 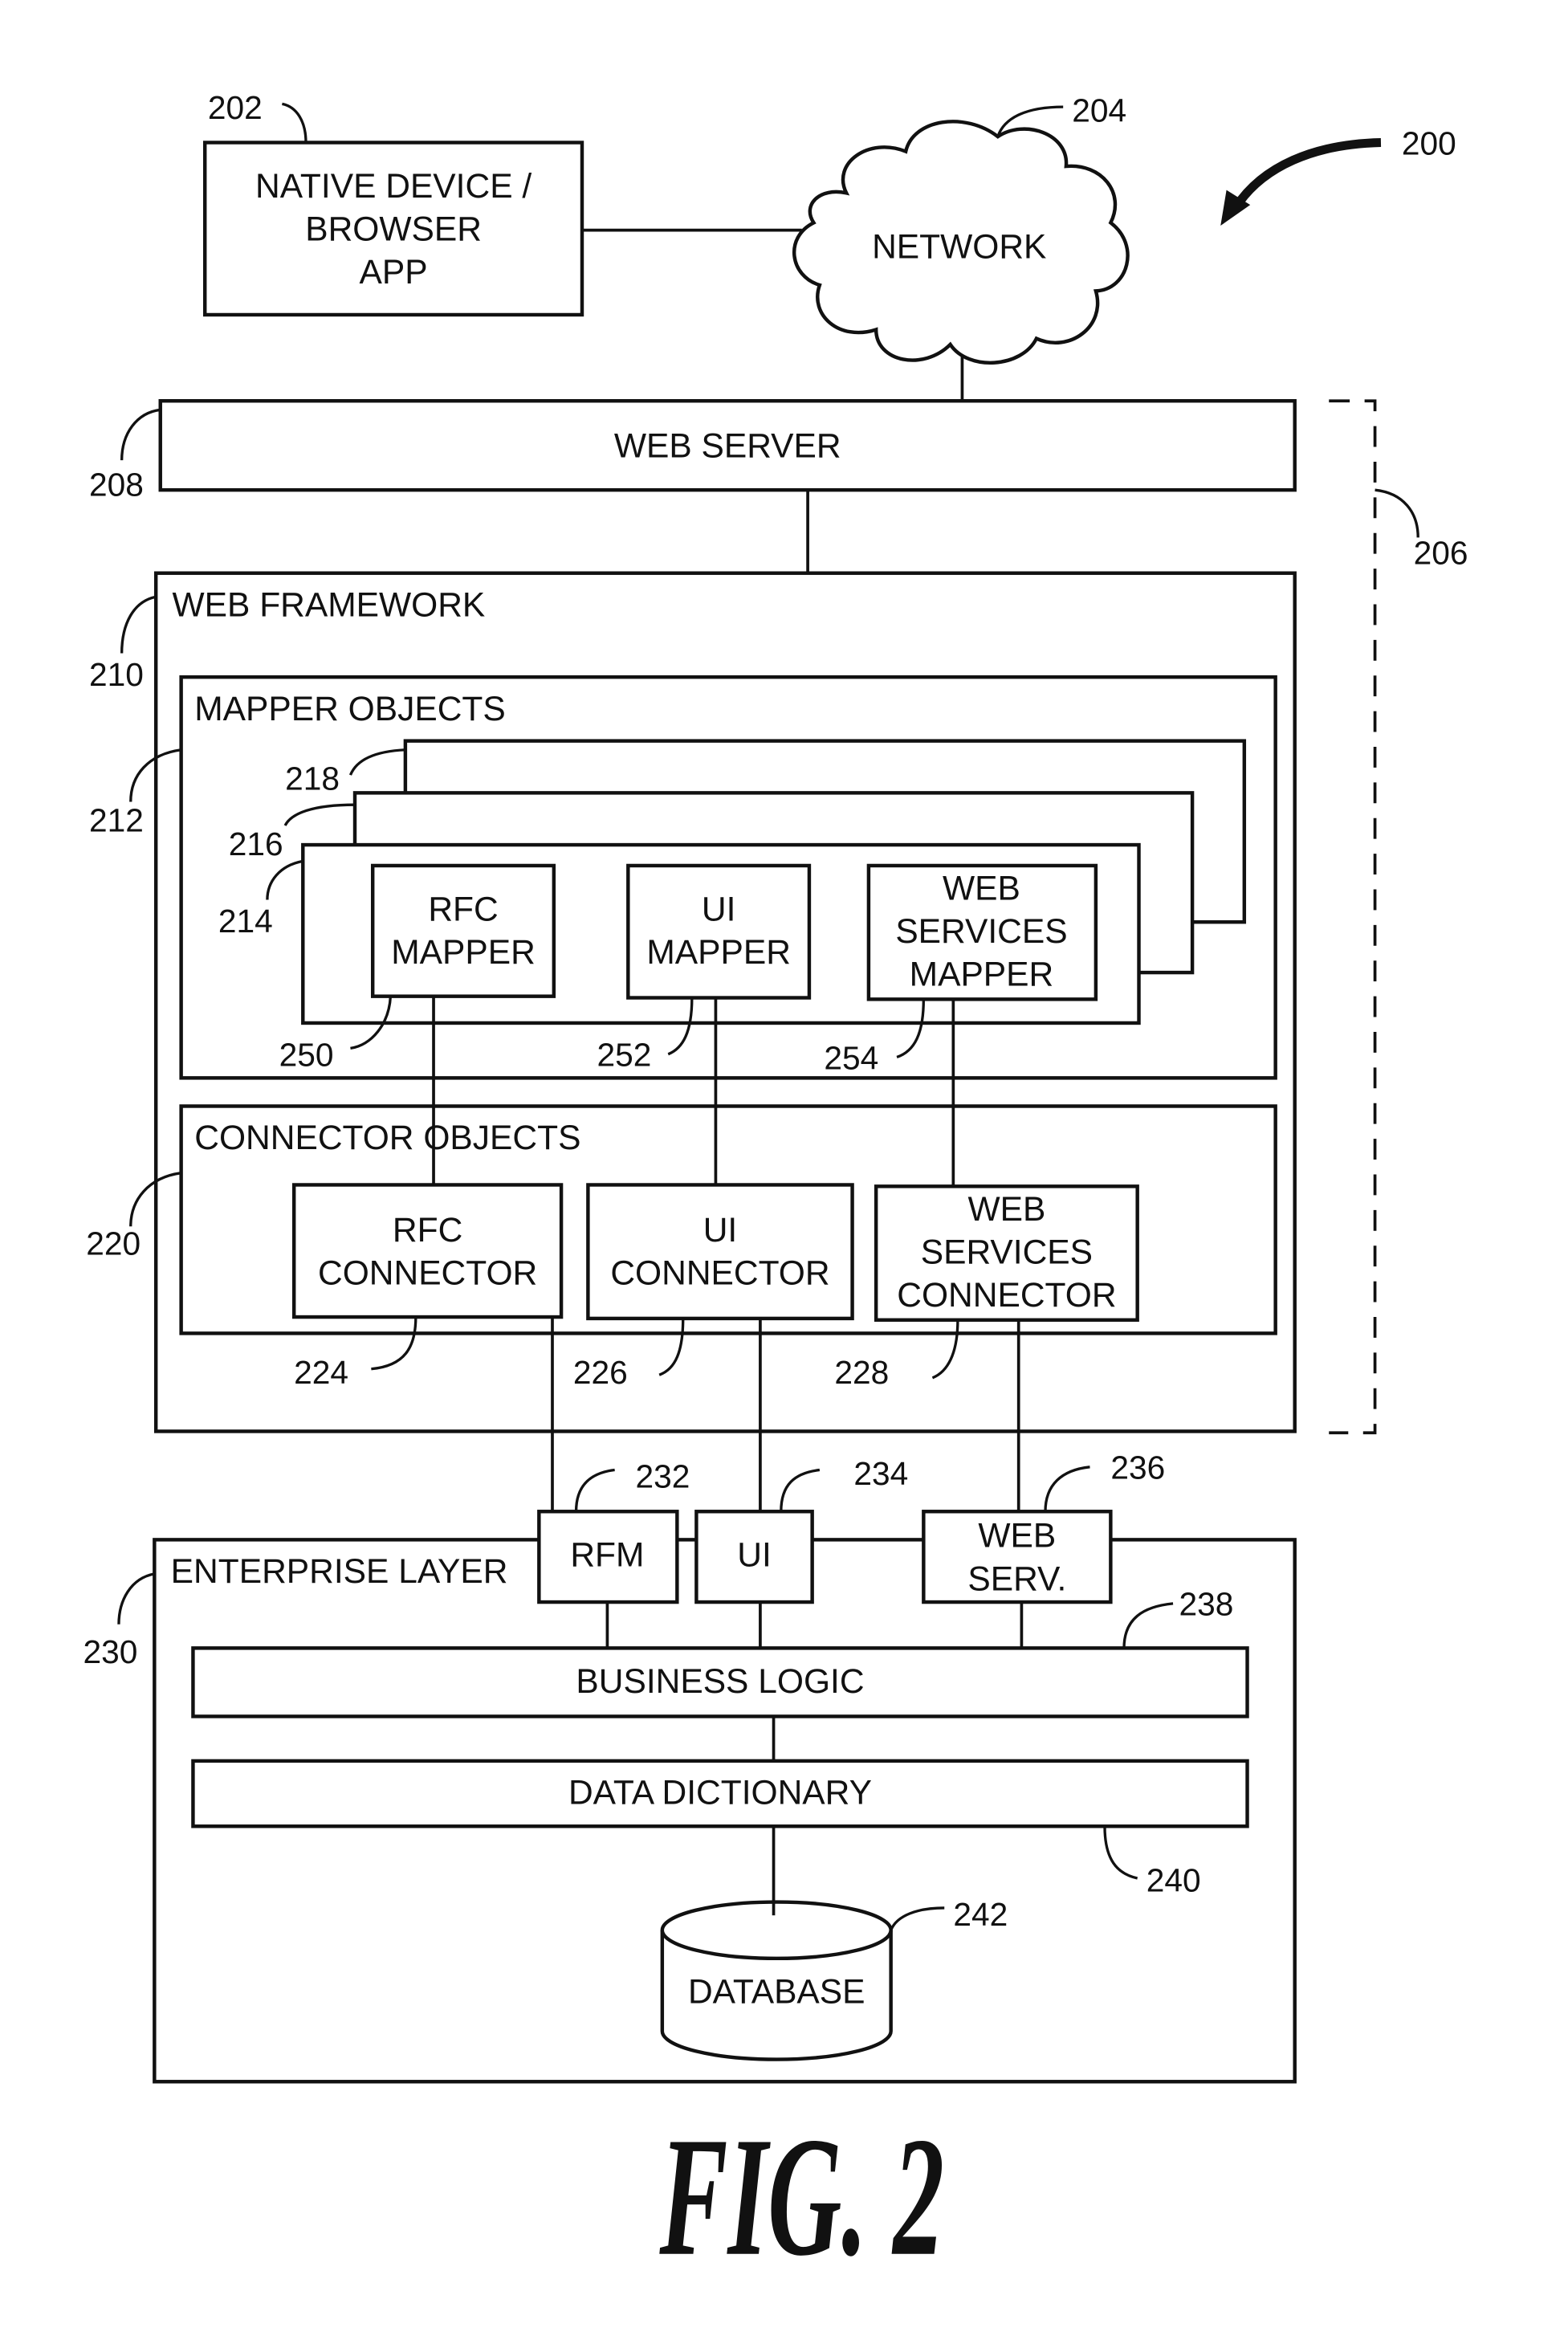 I want to click on ws-connector-line-3: CONNECTOR, so click(x=1006, y=1295).